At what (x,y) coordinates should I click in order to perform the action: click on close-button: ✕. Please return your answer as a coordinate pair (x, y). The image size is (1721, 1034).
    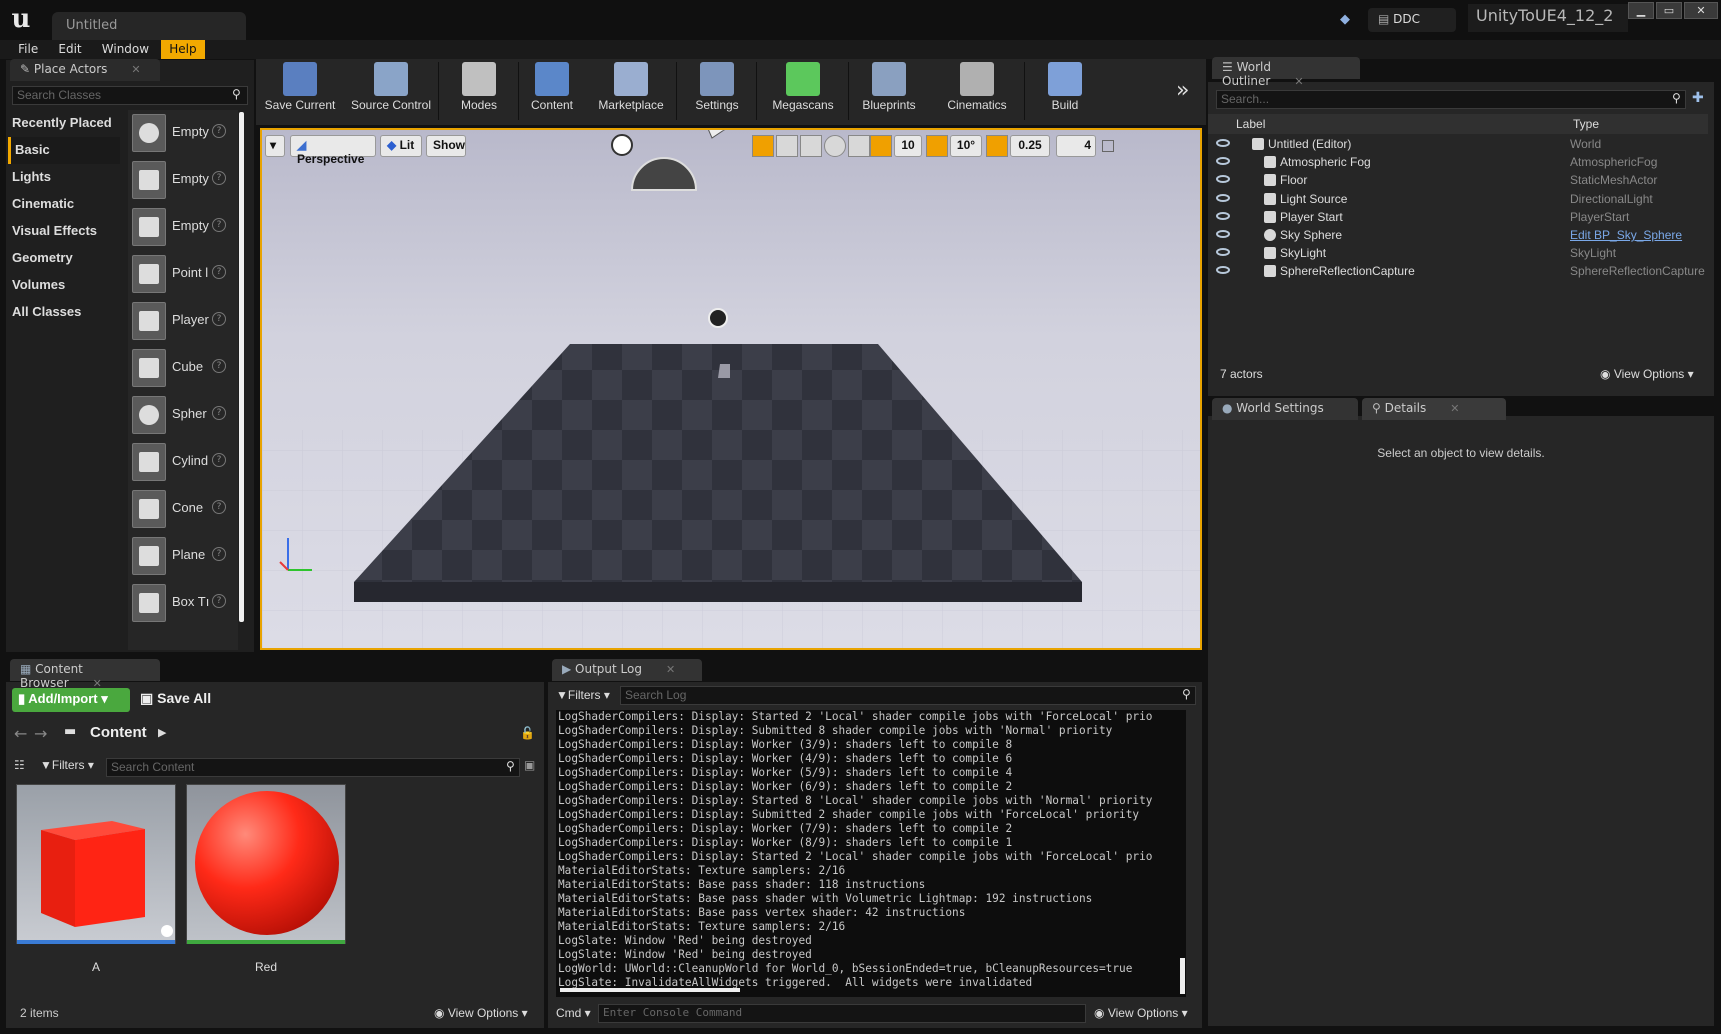
    Looking at the image, I should click on (1701, 10).